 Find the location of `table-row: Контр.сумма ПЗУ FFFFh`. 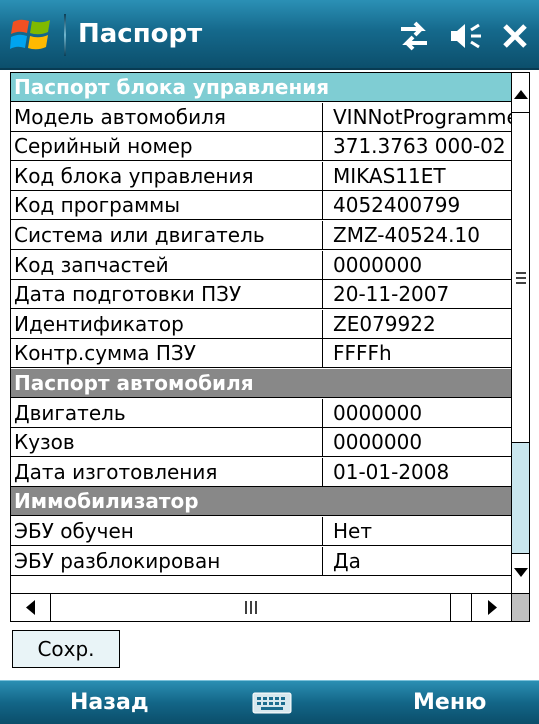

table-row: Контр.сумма ПЗУ FFFFh is located at coordinates (261, 354).